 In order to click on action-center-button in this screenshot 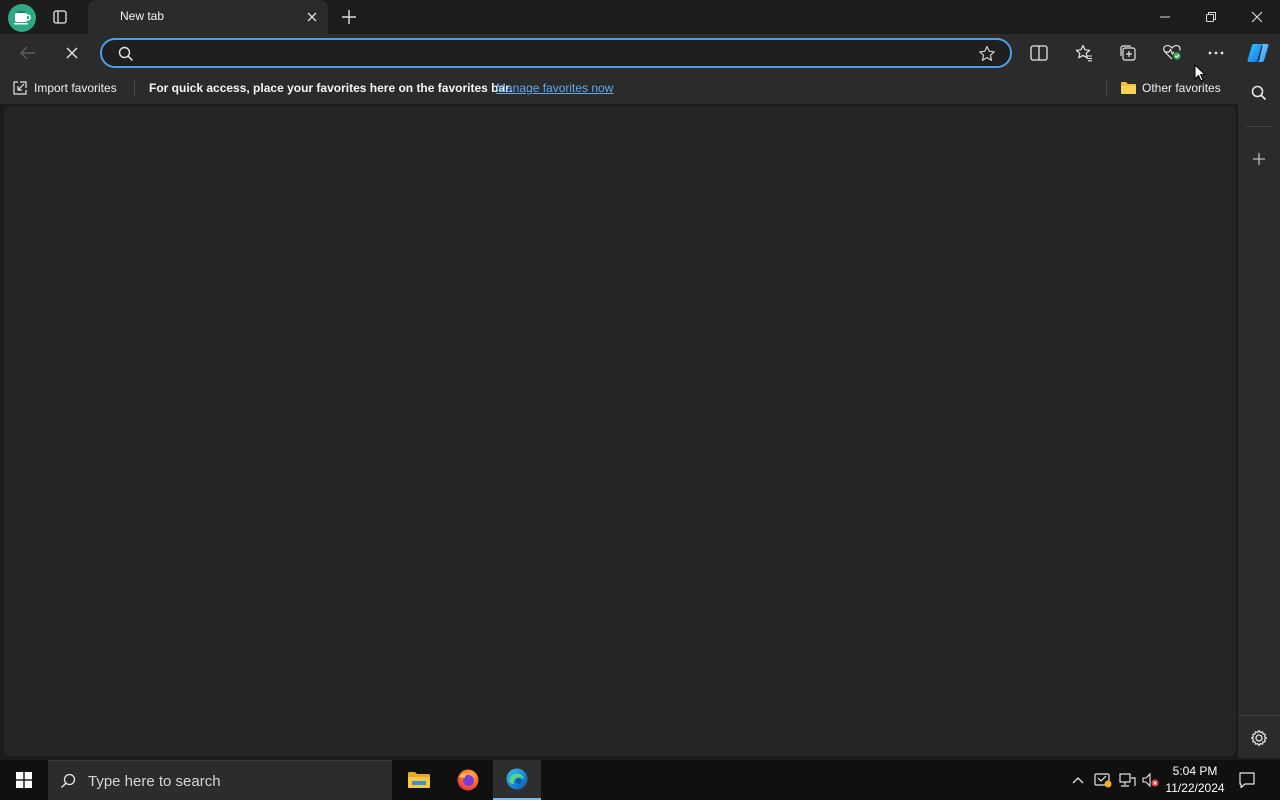, I will do `click(1247, 780)`.